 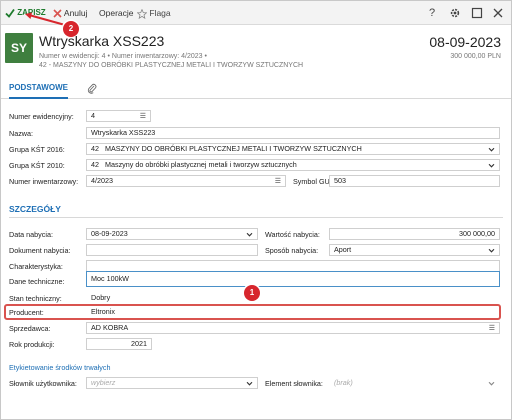 What do you see at coordinates (95, 164) in the screenshot?
I see `grupa-2010-code: 42` at bounding box center [95, 164].